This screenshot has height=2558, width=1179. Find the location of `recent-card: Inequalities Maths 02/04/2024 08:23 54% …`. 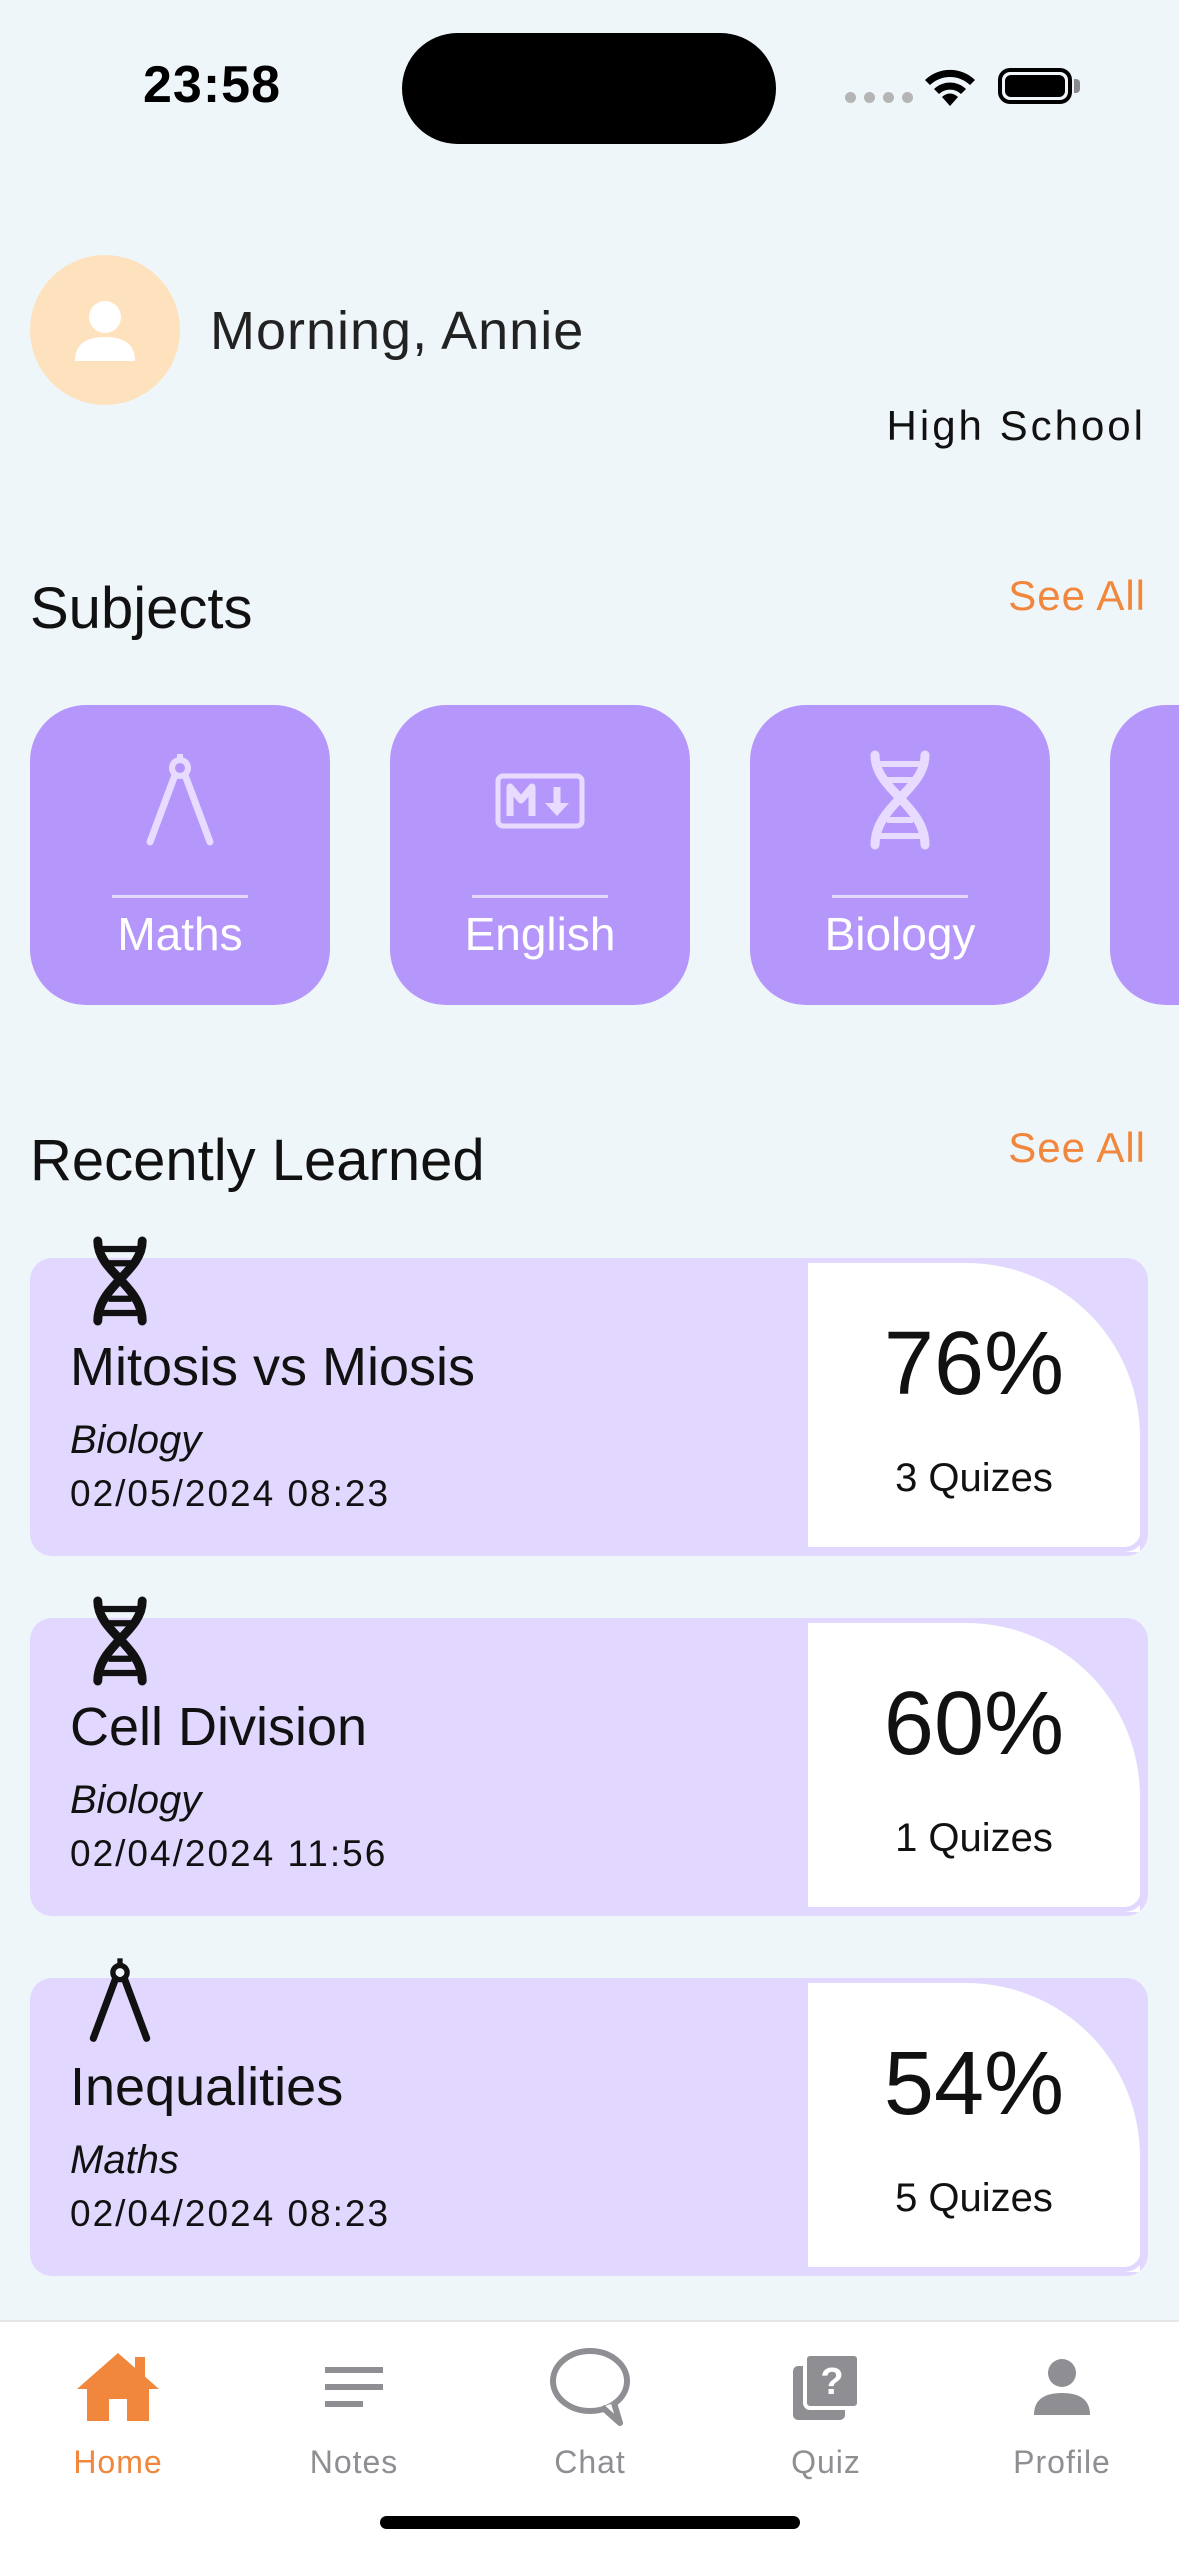

recent-card: Inequalities Maths 02/04/2024 08:23 54% … is located at coordinates (589, 2117).